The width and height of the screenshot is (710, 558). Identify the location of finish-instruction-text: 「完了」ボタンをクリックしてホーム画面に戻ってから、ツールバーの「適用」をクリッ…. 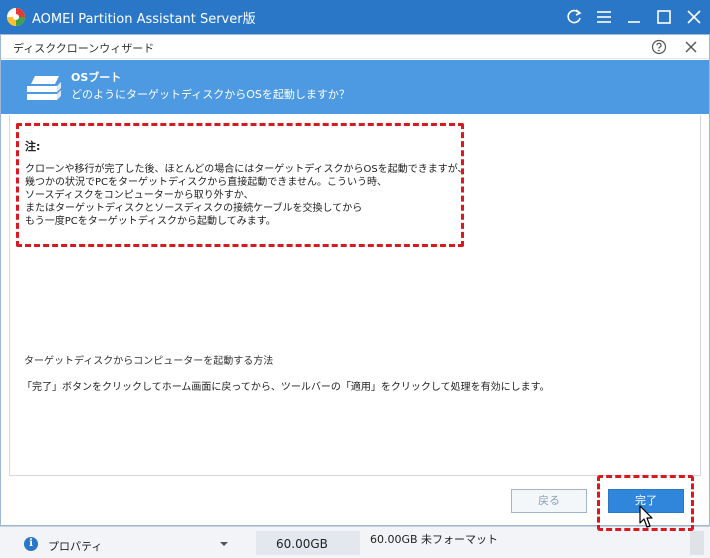
(286, 387).